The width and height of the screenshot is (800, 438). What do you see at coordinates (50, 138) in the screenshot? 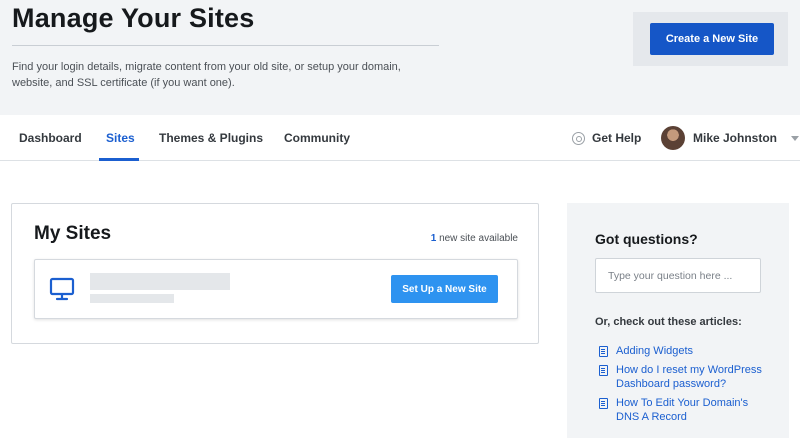
I see `tab-dashboard: Dashboard` at bounding box center [50, 138].